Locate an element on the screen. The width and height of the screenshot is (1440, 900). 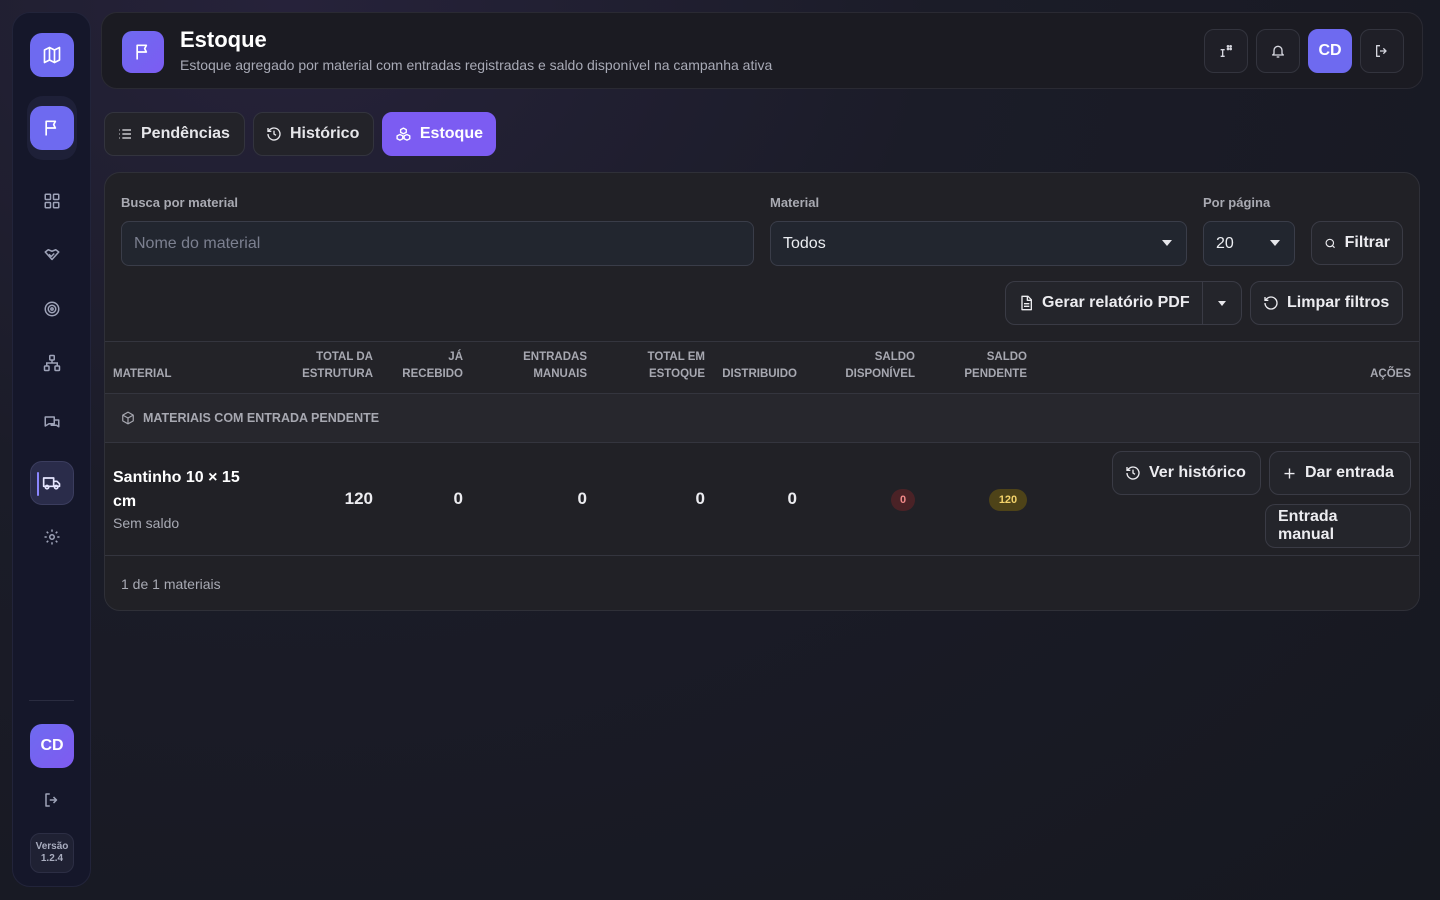
material-status: Sem saldo is located at coordinates (146, 523).